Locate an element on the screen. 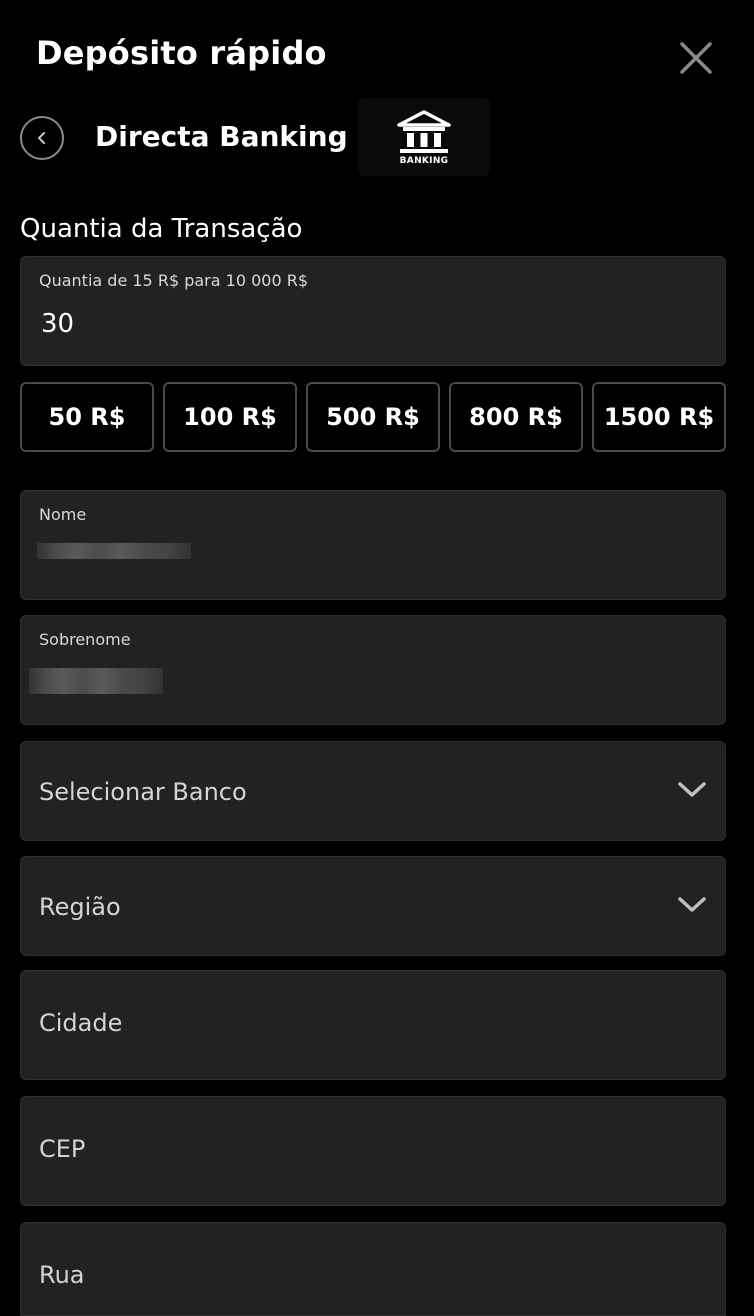 This screenshot has height=1316, width=754. quick-amount-button: 1500 R$ is located at coordinates (659, 417).